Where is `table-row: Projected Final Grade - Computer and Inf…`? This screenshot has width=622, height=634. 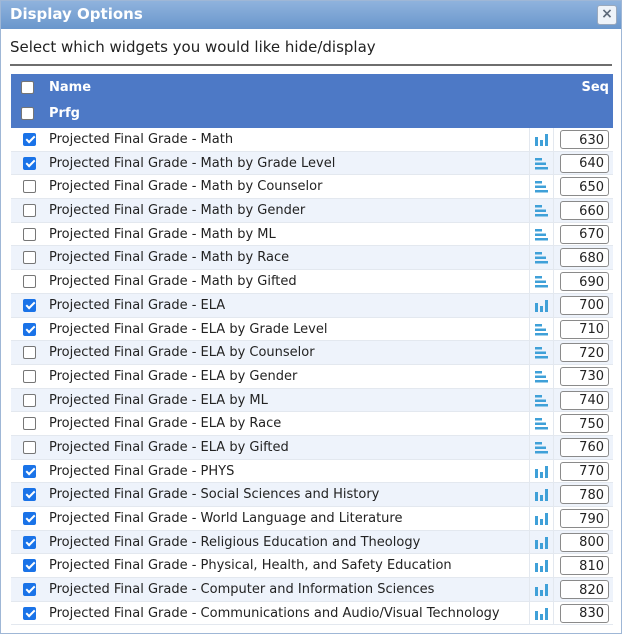 table-row: Projected Final Grade - Computer and Inf… is located at coordinates (312, 590).